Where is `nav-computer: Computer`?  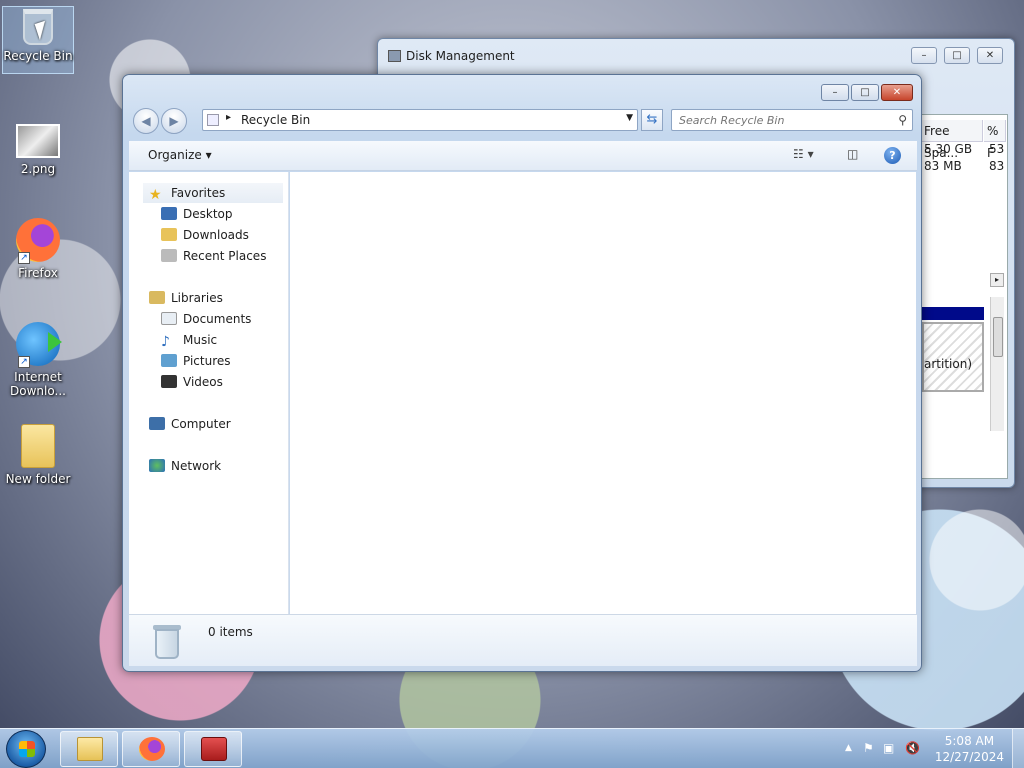
nav-computer: Computer is located at coordinates (190, 424).